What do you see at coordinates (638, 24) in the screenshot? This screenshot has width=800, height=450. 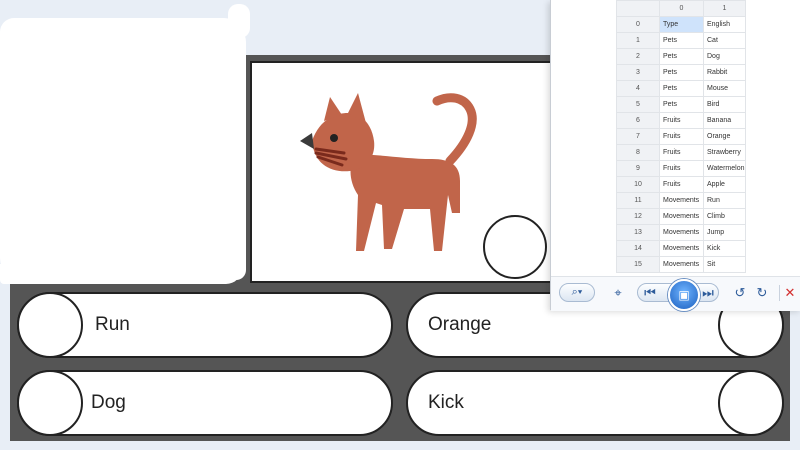 I see `row-index-cell: 0` at bounding box center [638, 24].